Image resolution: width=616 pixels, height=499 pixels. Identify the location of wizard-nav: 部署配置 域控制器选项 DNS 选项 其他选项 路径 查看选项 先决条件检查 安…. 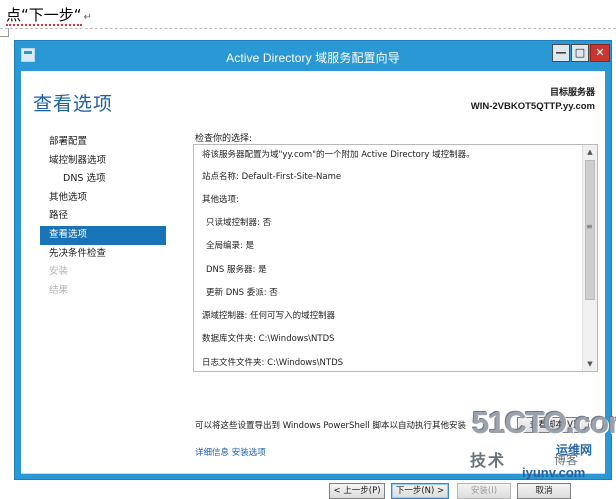
(106, 216).